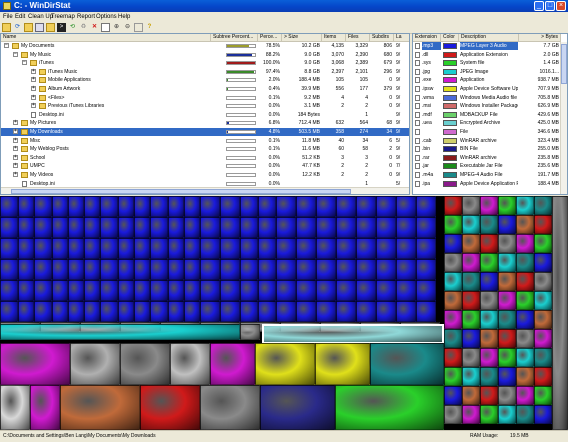 The image size is (568, 442). What do you see at coordinates (564, 64) in the screenshot?
I see `extension-scroll-thumb` at bounding box center [564, 64].